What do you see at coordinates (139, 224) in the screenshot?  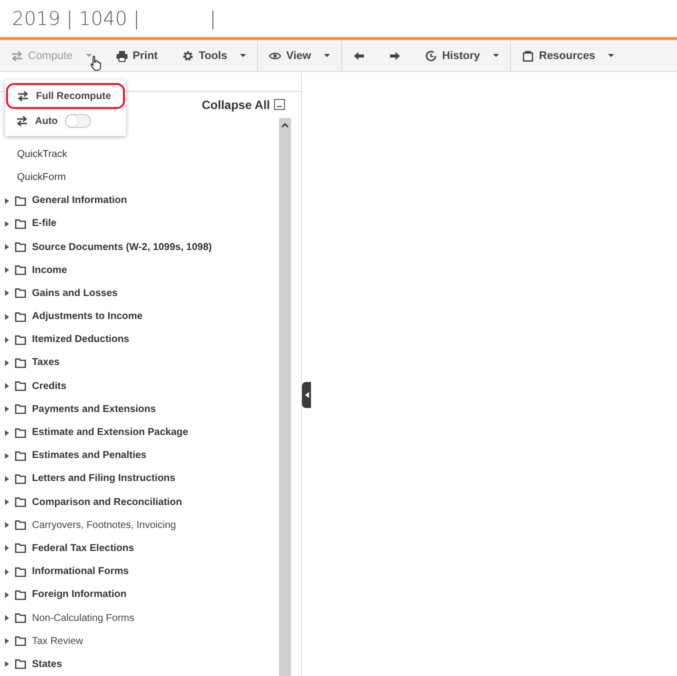 I see `folder-item: E-file` at bounding box center [139, 224].